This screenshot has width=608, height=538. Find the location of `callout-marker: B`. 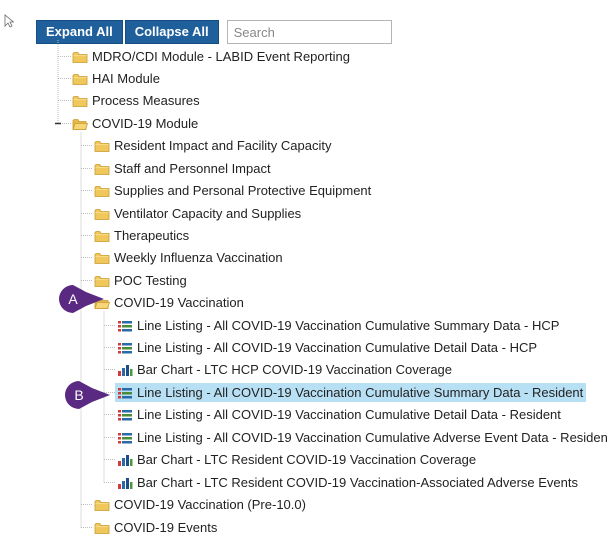

callout-marker: B is located at coordinates (86, 395).